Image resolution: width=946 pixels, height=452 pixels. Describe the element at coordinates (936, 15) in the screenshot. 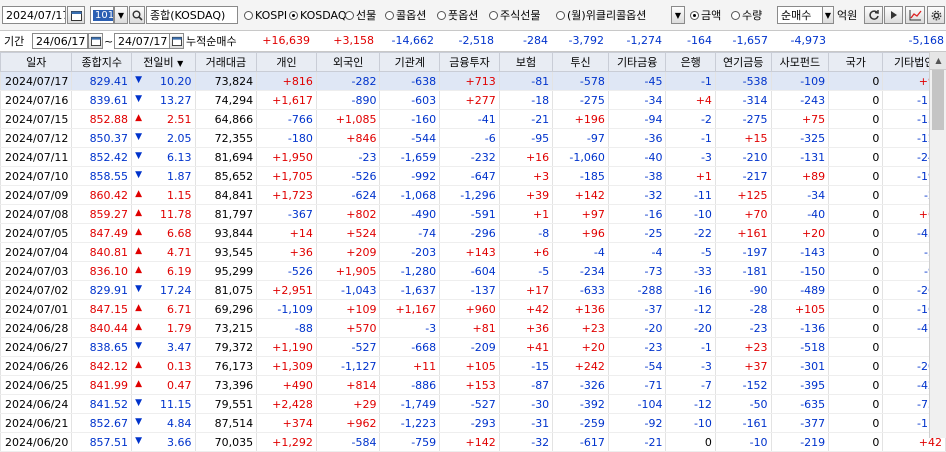

I see `settings-button` at that location.